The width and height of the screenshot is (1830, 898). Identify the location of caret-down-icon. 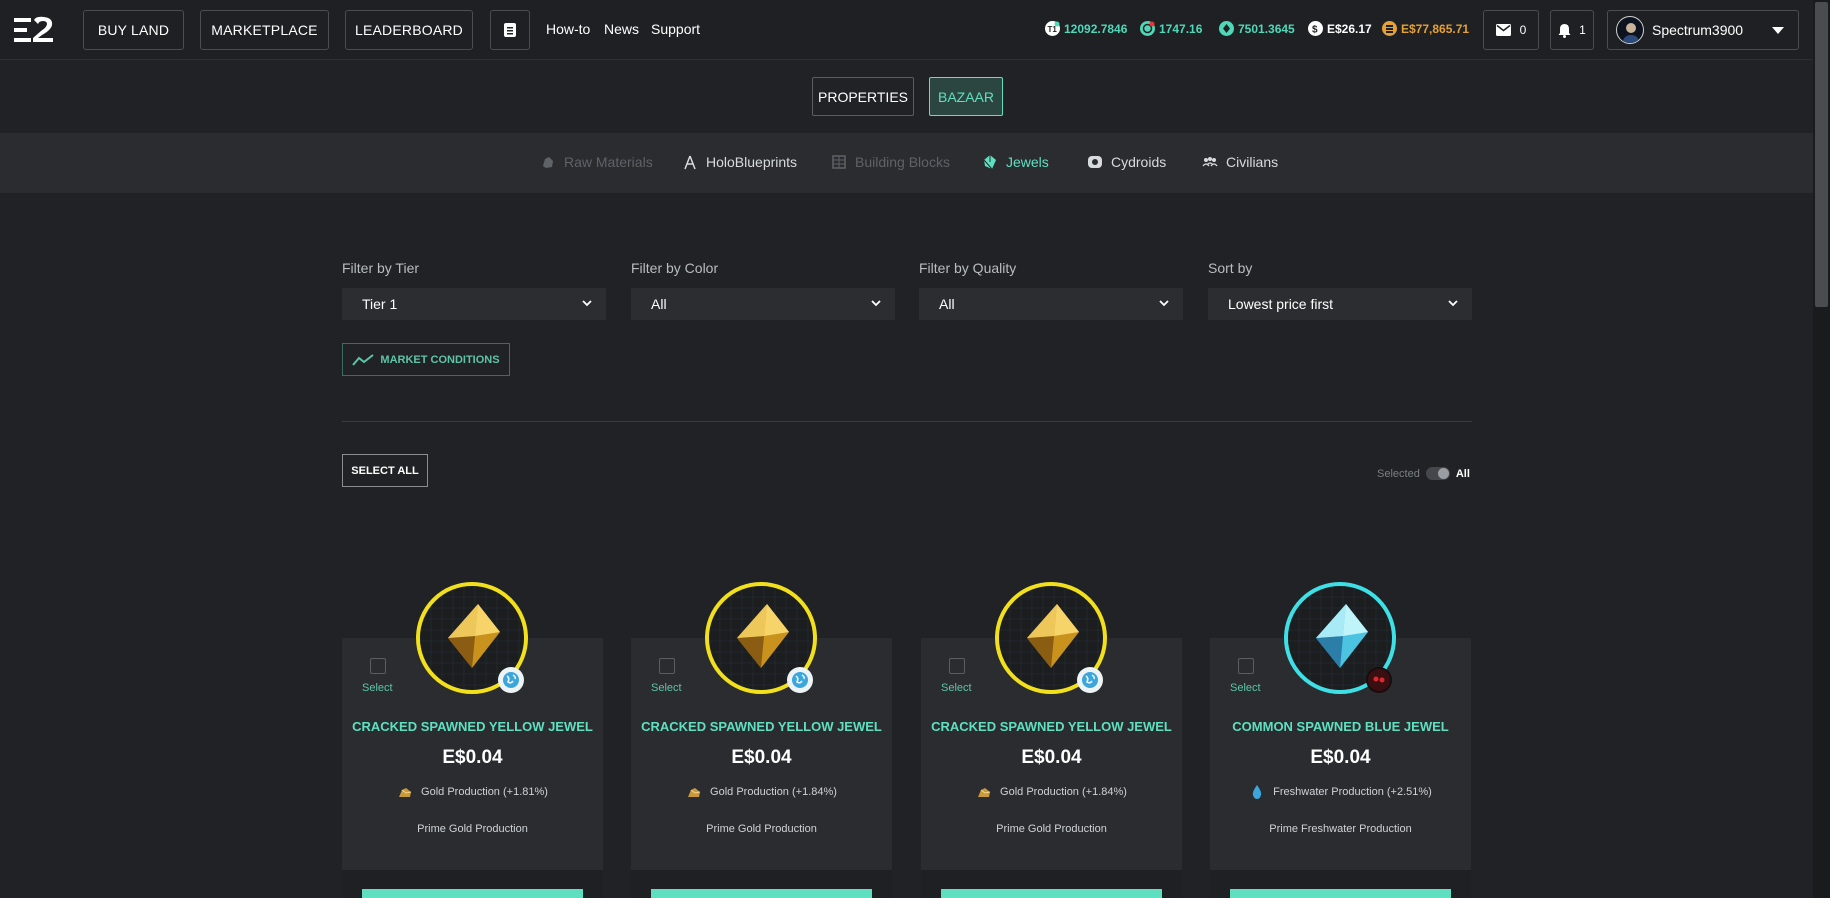
(1778, 30).